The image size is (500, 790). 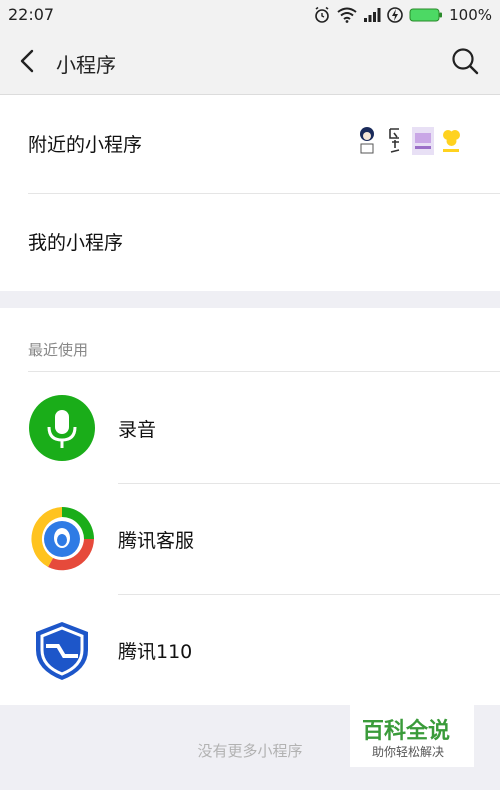 I want to click on app-row-tencent-service: 腾讯客服, so click(x=250, y=538).